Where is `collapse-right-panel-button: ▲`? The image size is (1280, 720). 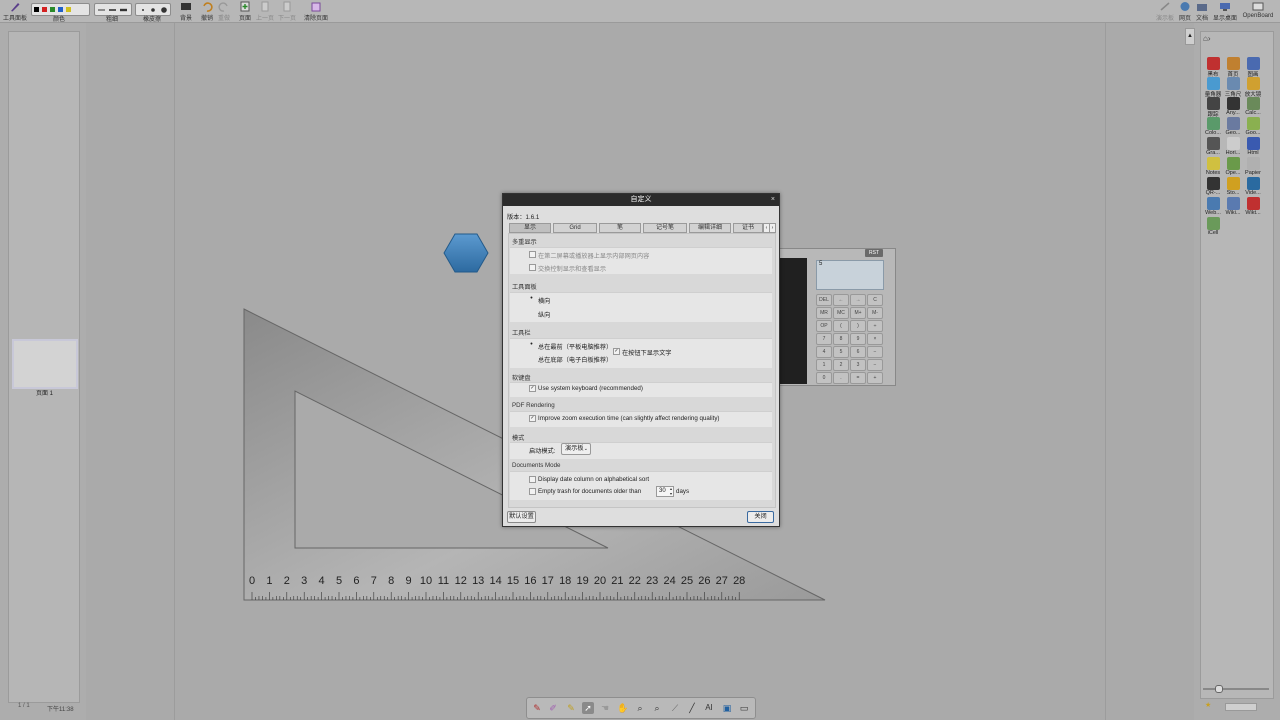
collapse-right-panel-button: ▲ is located at coordinates (1190, 36).